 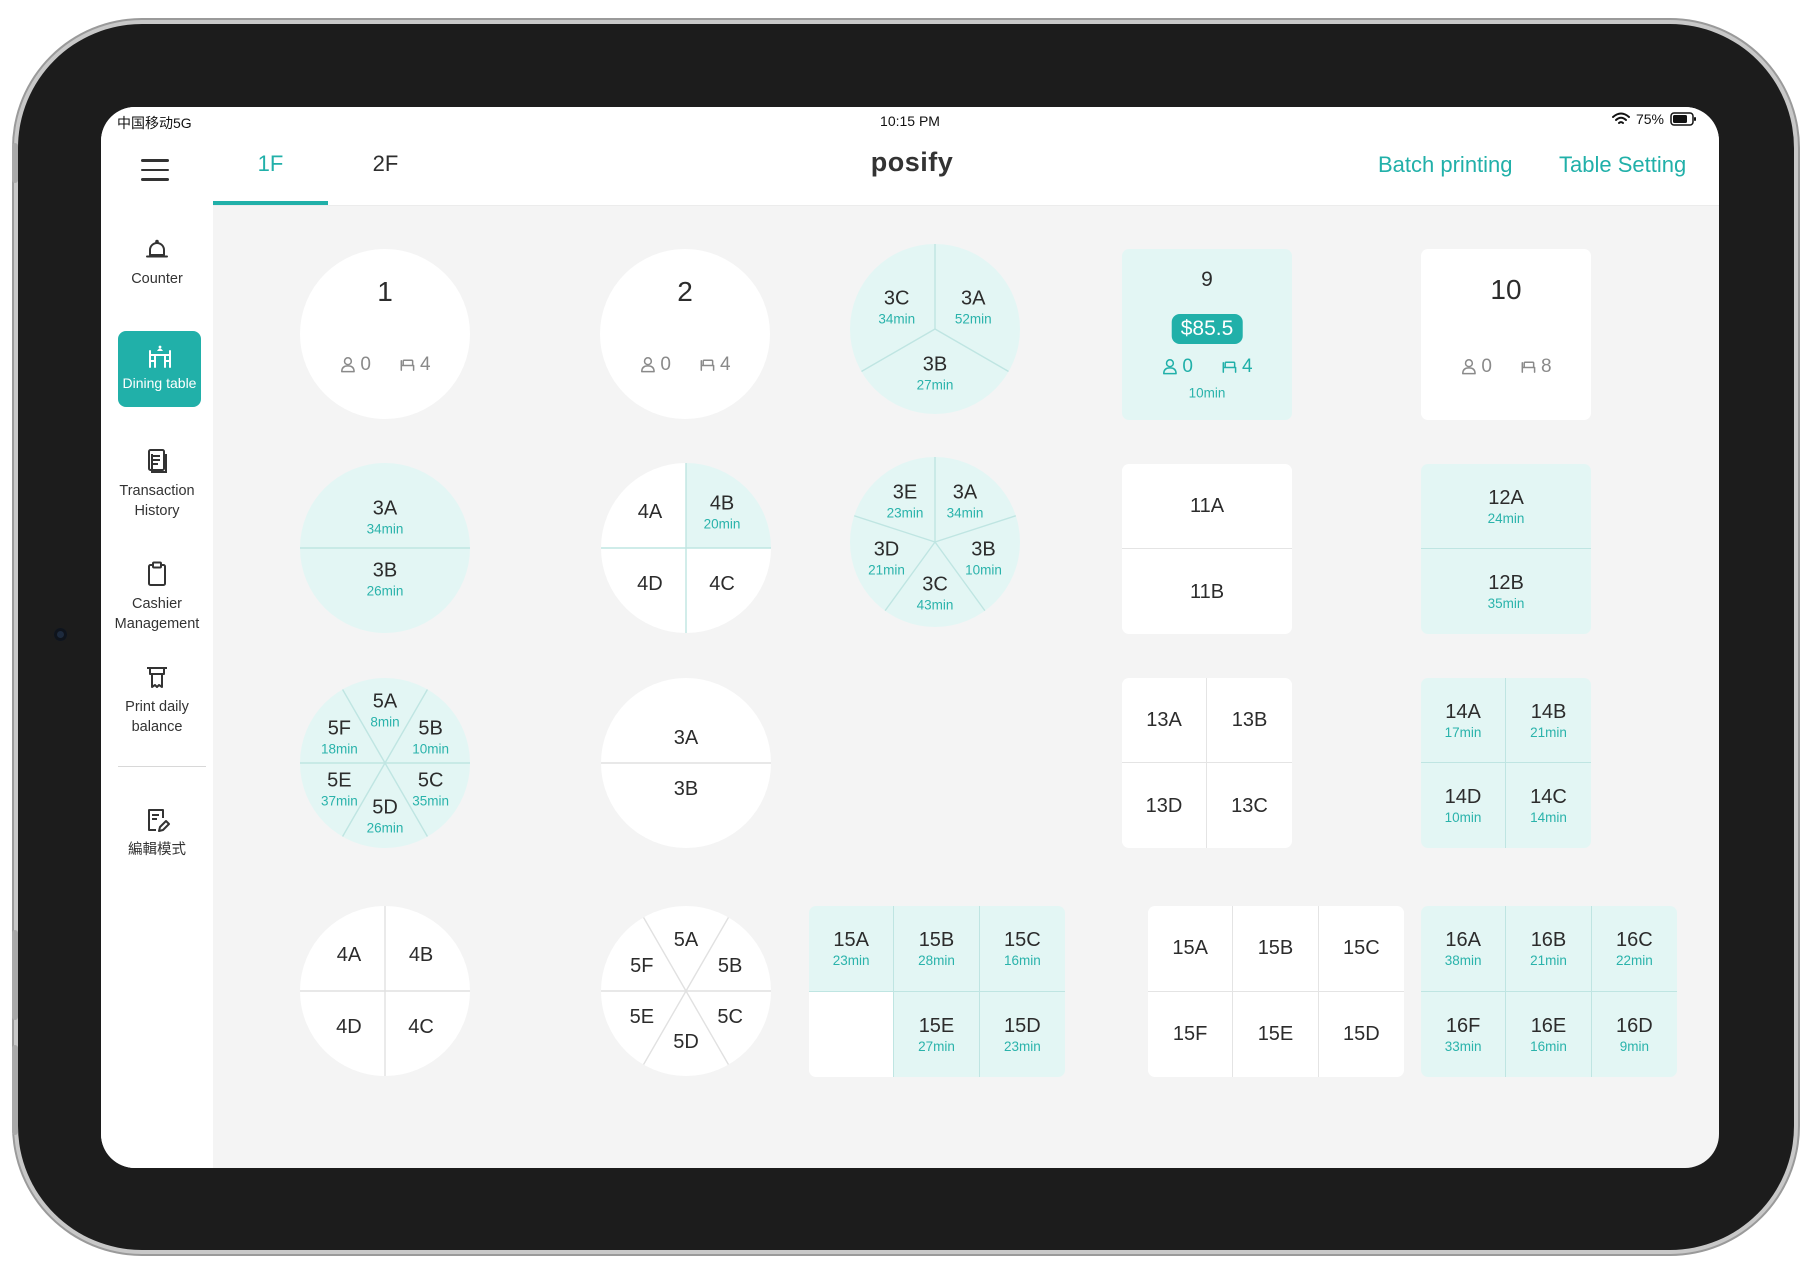 I want to click on seat-section: 5F, so click(x=641, y=966).